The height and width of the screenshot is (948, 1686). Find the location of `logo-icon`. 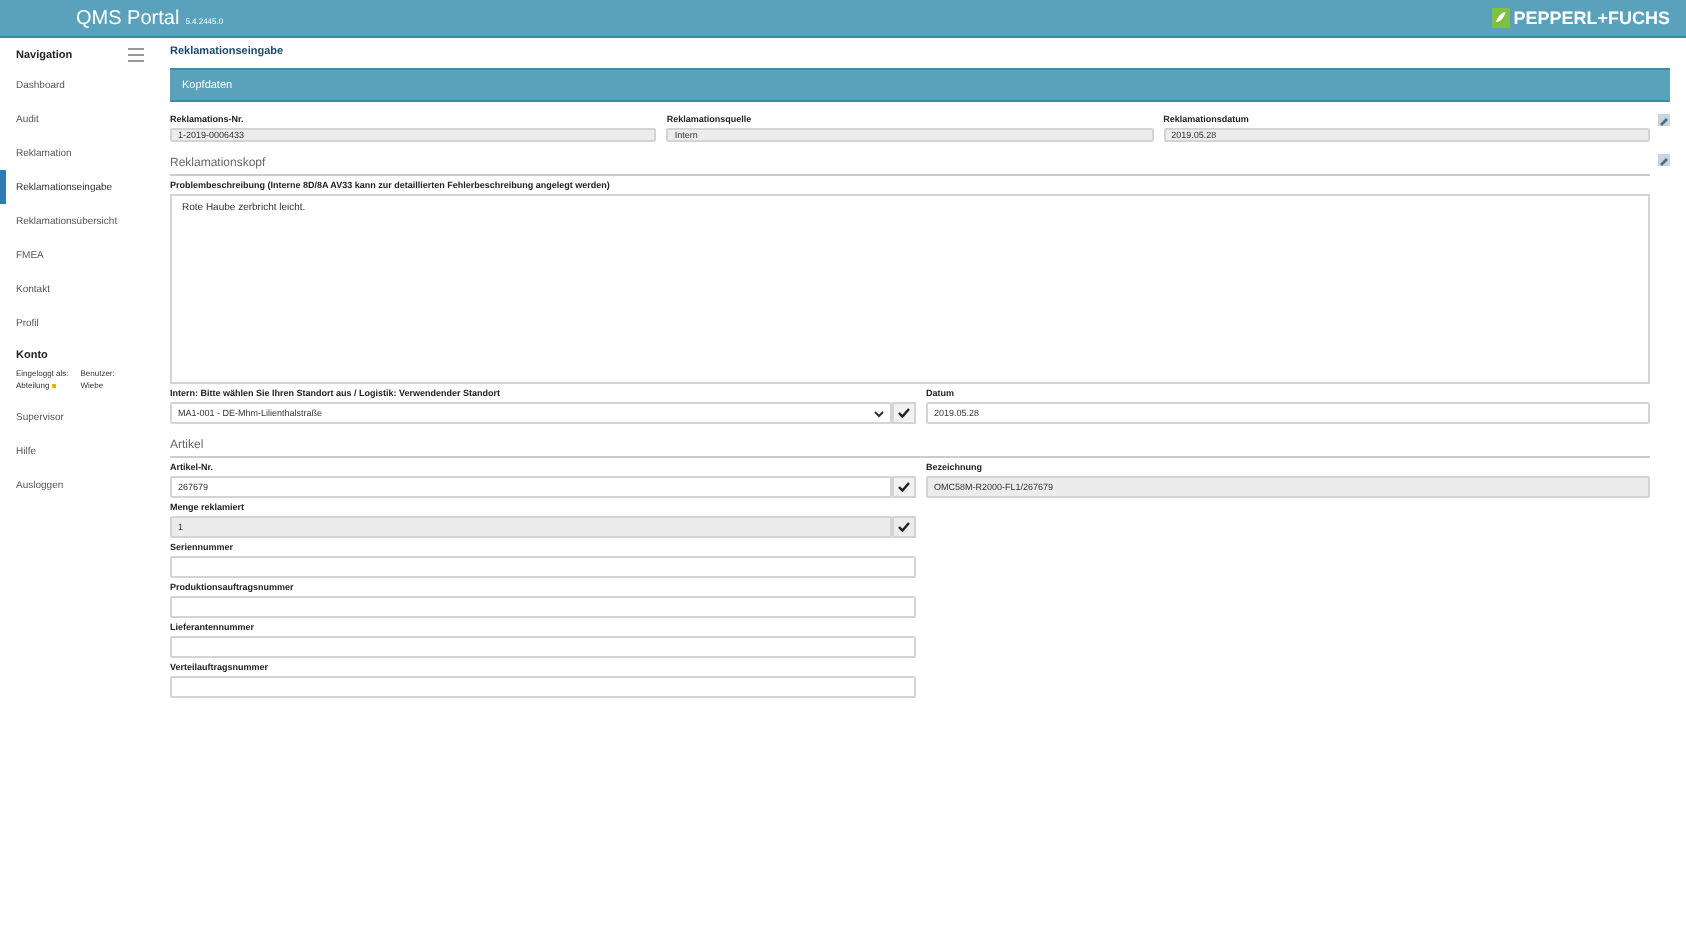

logo-icon is located at coordinates (1500, 18).